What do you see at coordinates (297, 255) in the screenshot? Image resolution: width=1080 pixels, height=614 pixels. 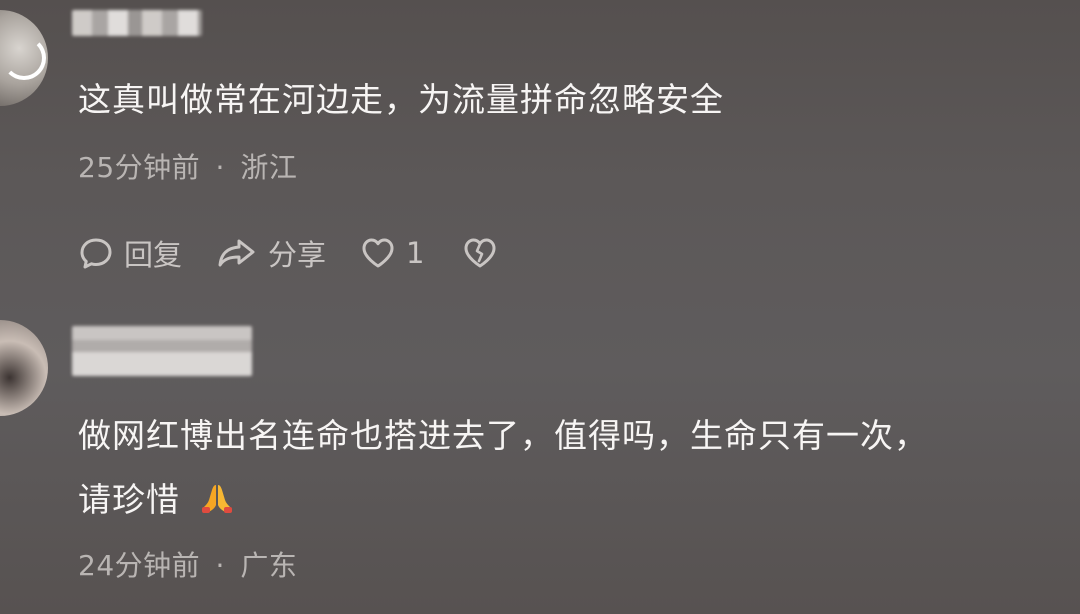 I see `share-label: 分享` at bounding box center [297, 255].